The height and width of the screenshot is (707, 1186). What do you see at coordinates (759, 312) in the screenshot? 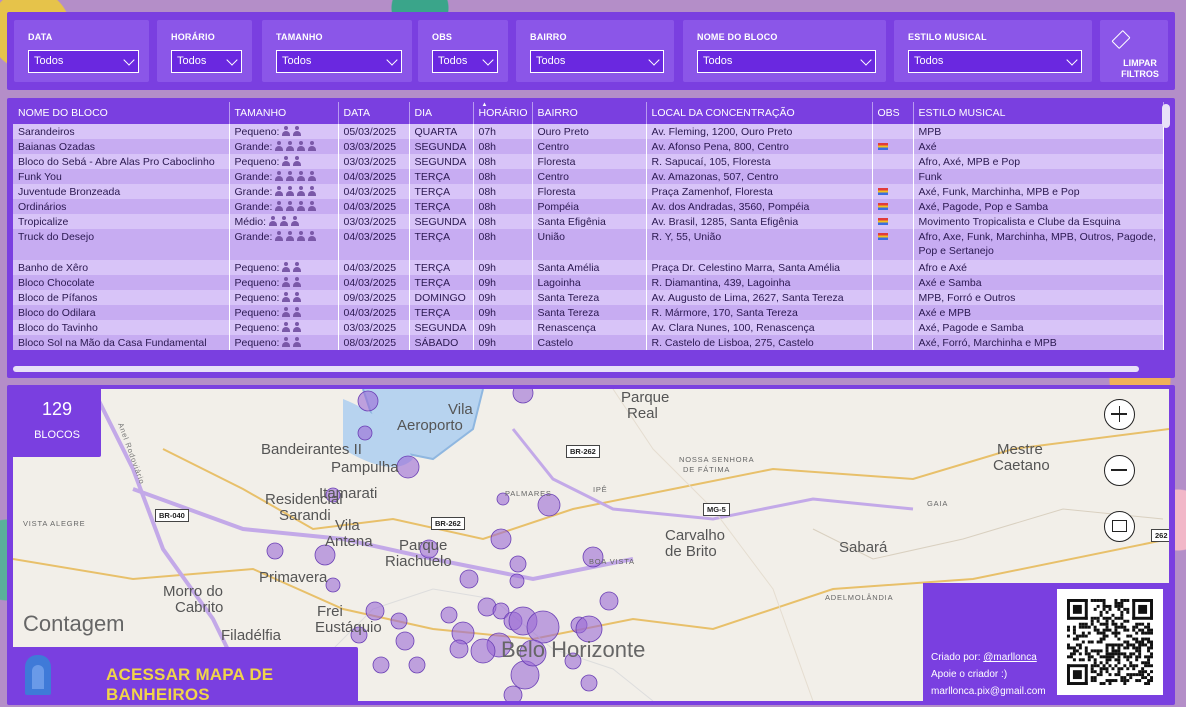
I see `cell-local: R. Mármore, 170, Santa Tereza` at bounding box center [759, 312].